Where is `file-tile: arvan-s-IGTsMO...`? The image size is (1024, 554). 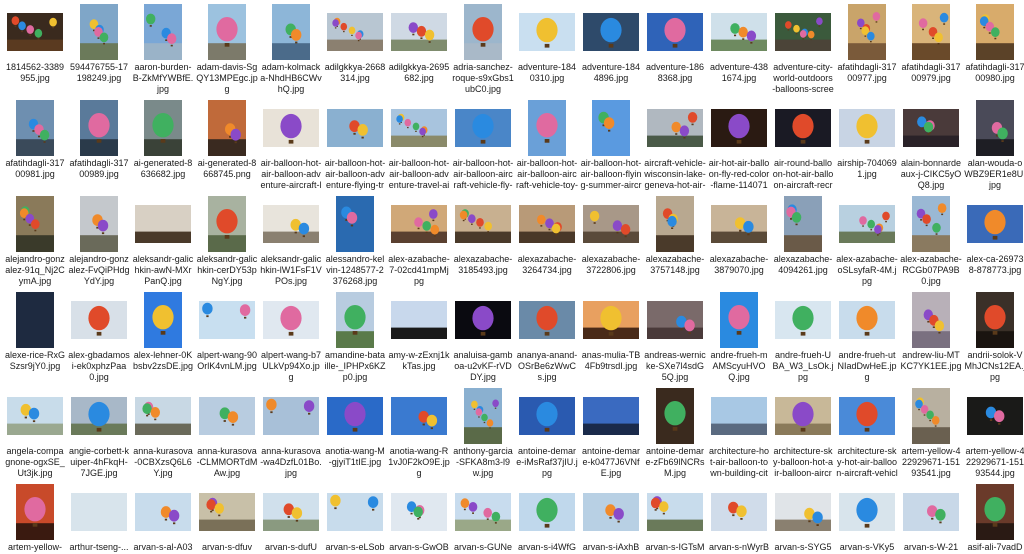
file-tile: arvan-s-IGTsMO... is located at coordinates (675, 519).